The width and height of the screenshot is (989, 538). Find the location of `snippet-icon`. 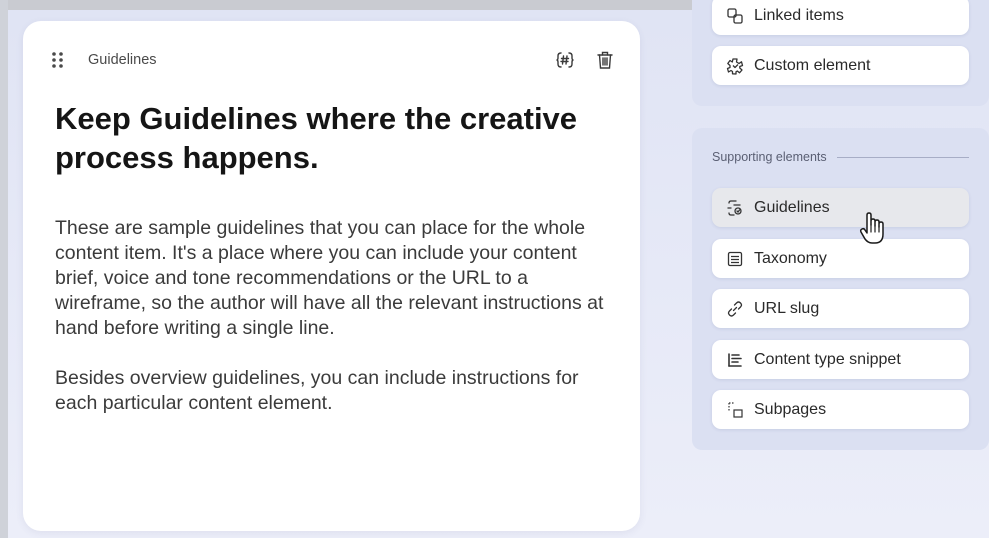

snippet-icon is located at coordinates (735, 360).